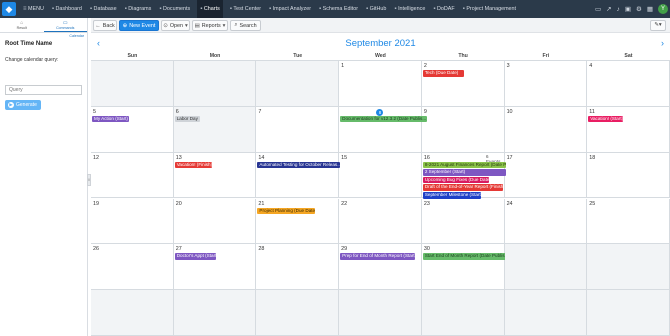 This screenshot has height=336, width=670. Describe the element at coordinates (65, 25) in the screenshot. I see `tab-commands: ▭ Commands` at that location.